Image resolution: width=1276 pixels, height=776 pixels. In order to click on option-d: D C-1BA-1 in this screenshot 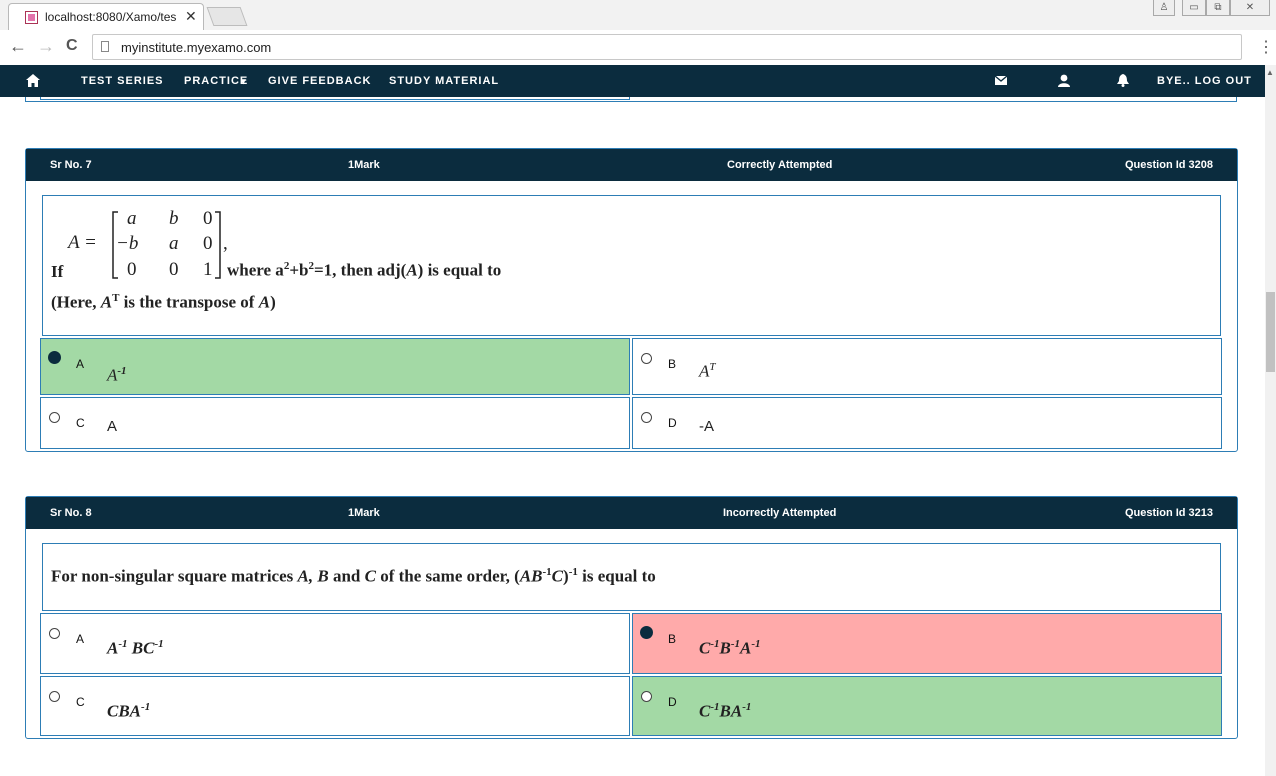, I will do `click(927, 706)`.